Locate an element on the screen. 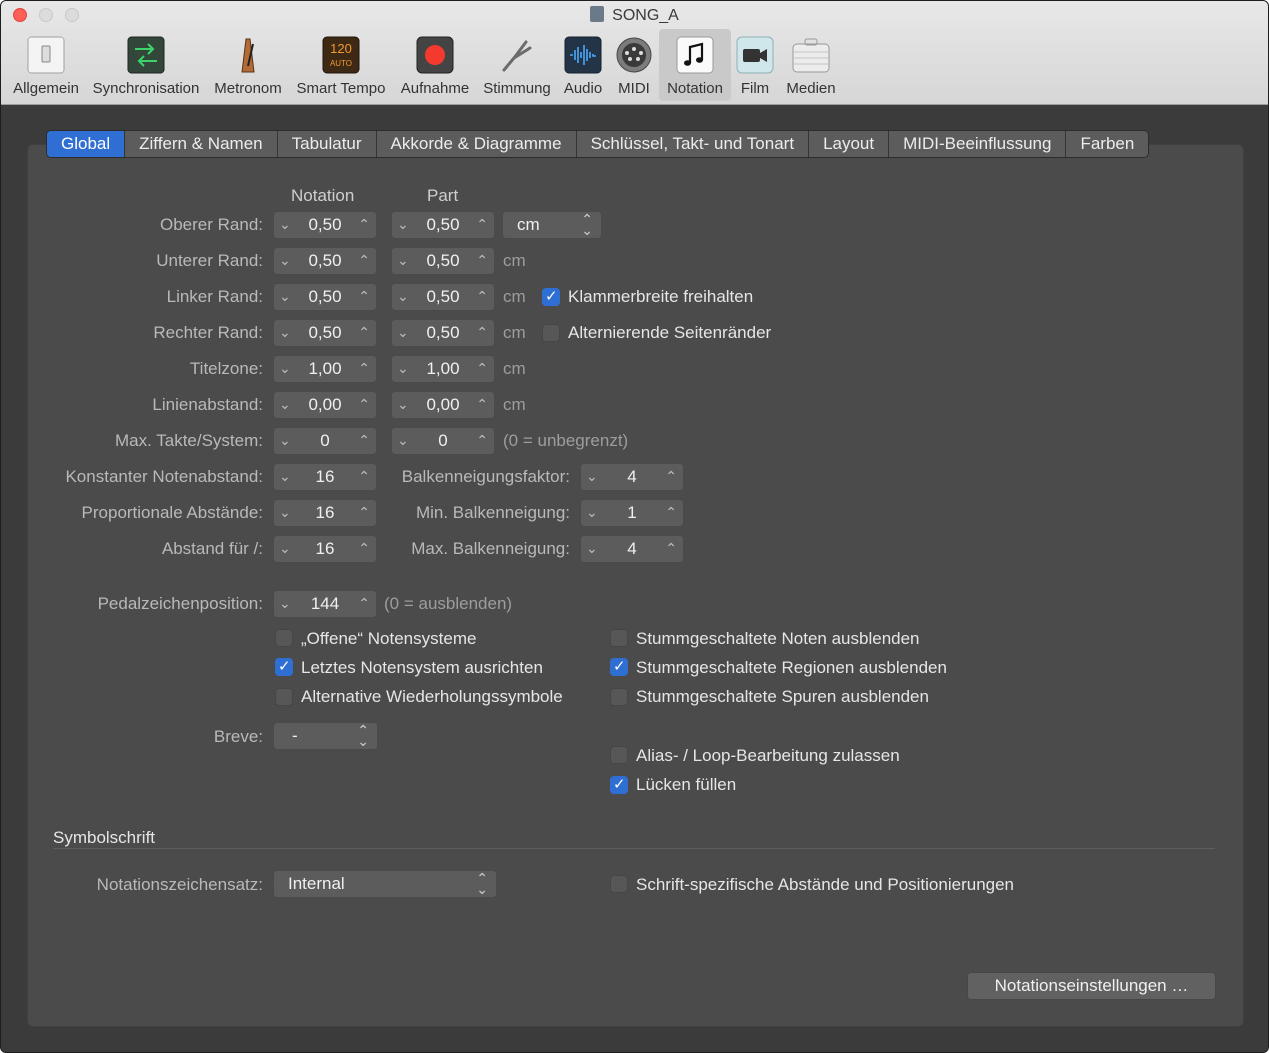  top-margin-notation-stepper: ⌄ 0,50 ⌃ is located at coordinates (325, 225).